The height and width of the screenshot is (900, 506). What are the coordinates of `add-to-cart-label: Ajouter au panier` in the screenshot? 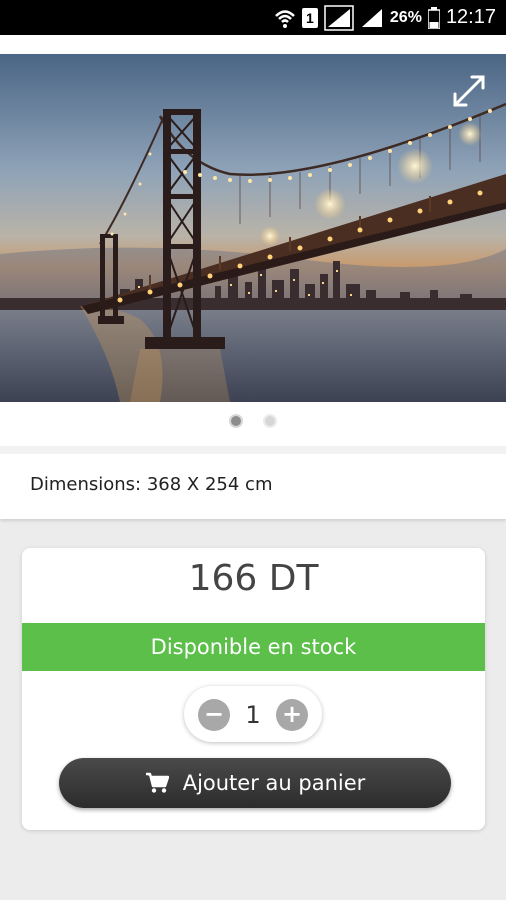 It's located at (274, 783).